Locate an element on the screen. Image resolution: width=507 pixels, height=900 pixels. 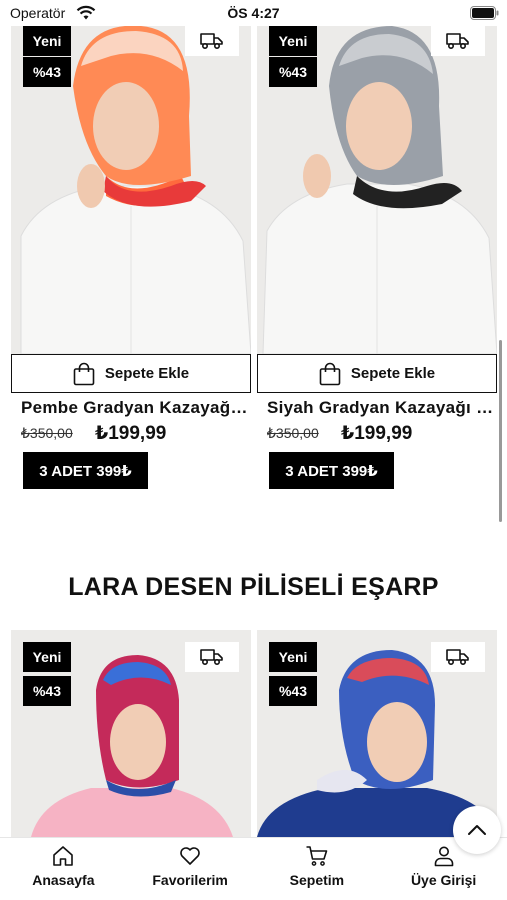
cart-icon is located at coordinates (317, 856).